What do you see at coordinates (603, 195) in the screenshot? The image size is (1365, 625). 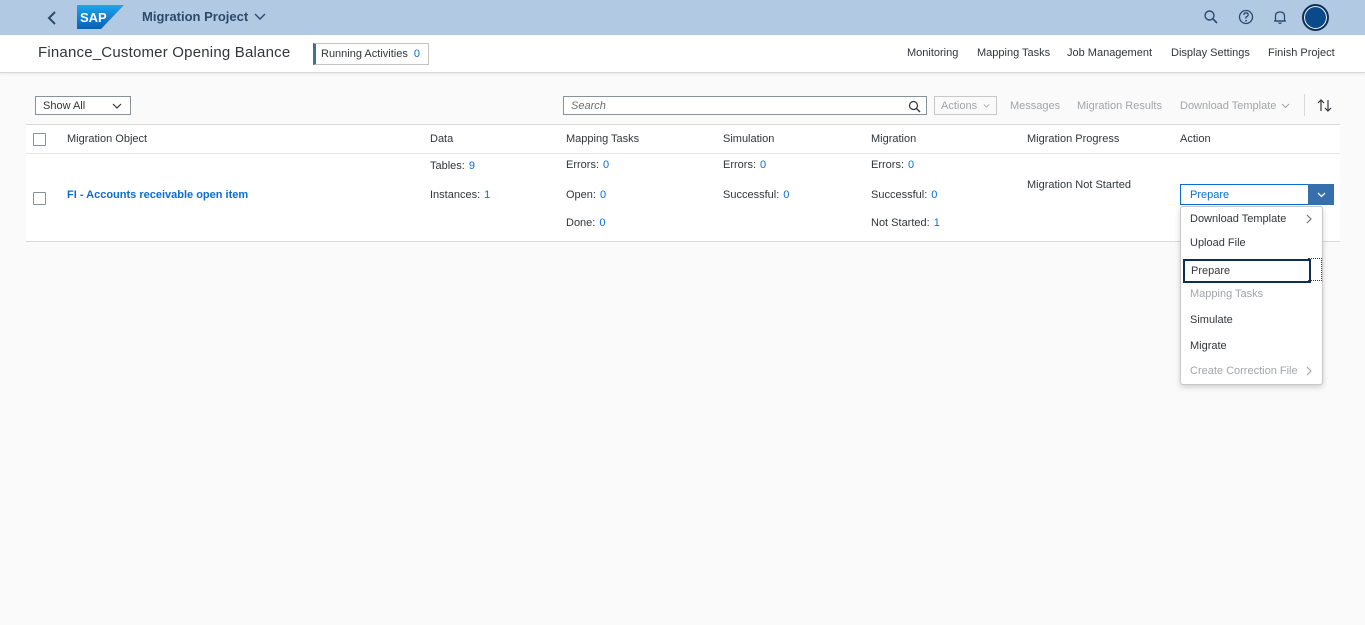 I see `mapping-open-value: 0` at bounding box center [603, 195].